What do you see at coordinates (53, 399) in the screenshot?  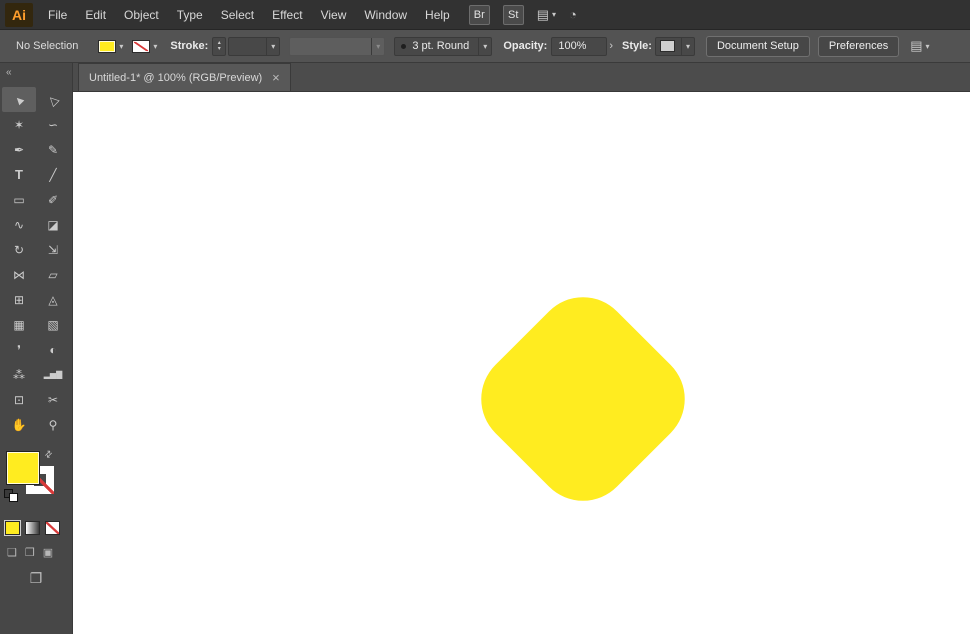 I see `slice-tool: ✂` at bounding box center [53, 399].